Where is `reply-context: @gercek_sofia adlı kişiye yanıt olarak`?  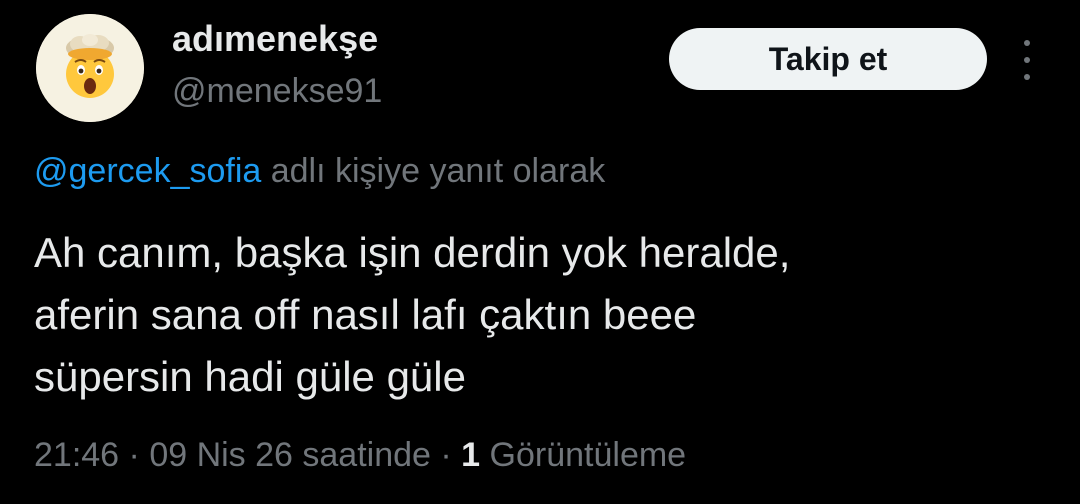
reply-context: @gercek_sofia adlı kişiye yanıt olarak is located at coordinates (319, 171).